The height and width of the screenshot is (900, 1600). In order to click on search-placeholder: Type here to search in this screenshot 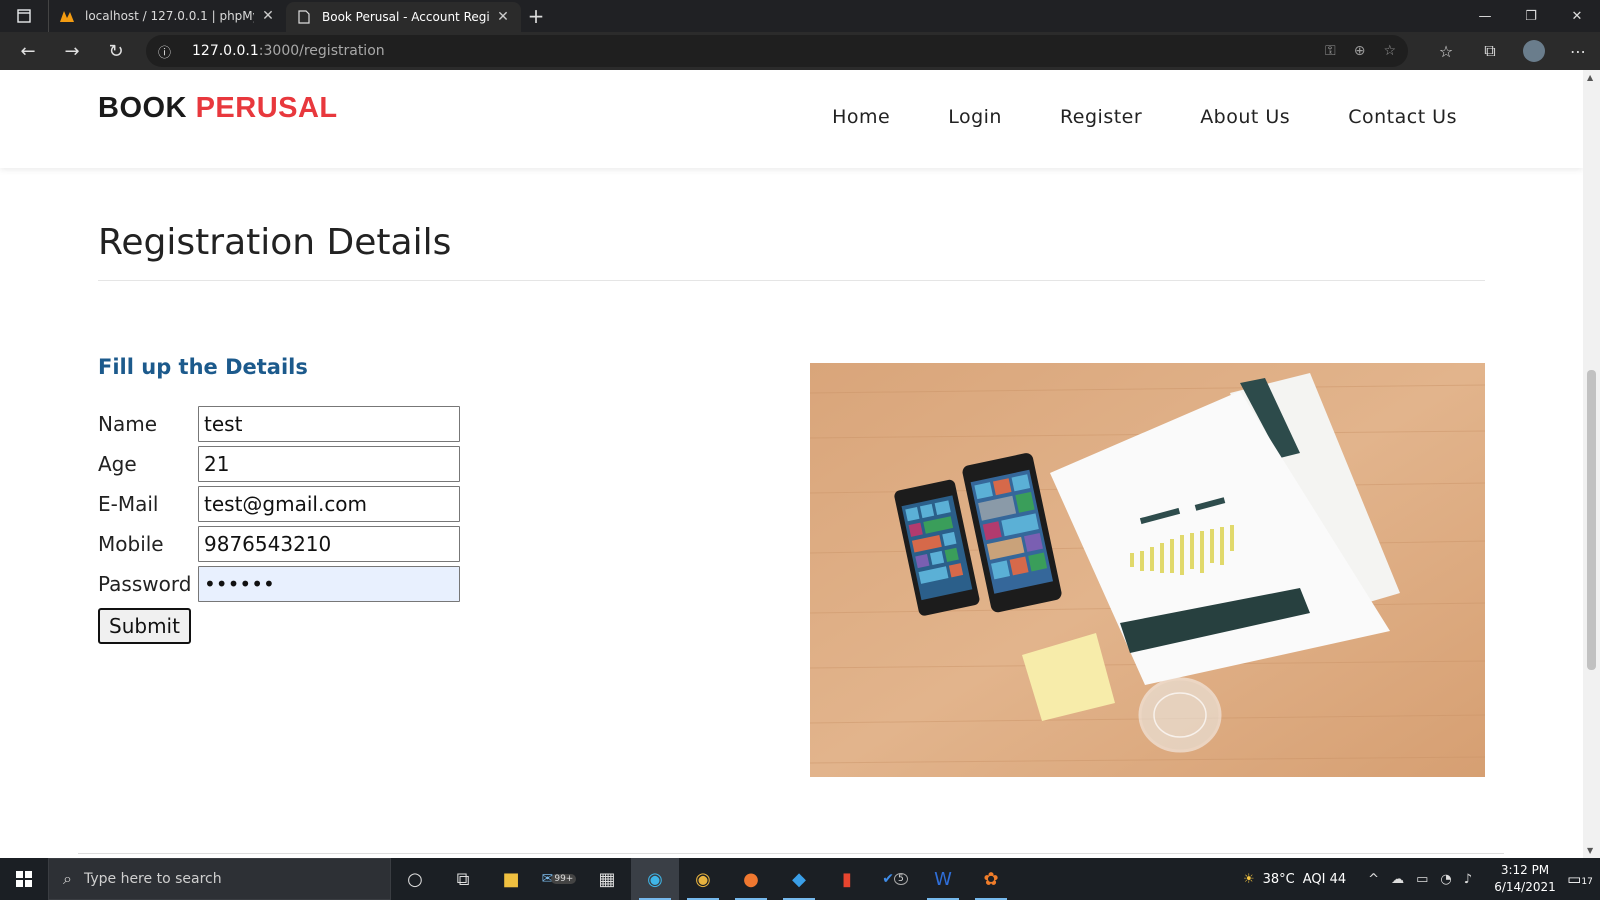, I will do `click(152, 879)`.